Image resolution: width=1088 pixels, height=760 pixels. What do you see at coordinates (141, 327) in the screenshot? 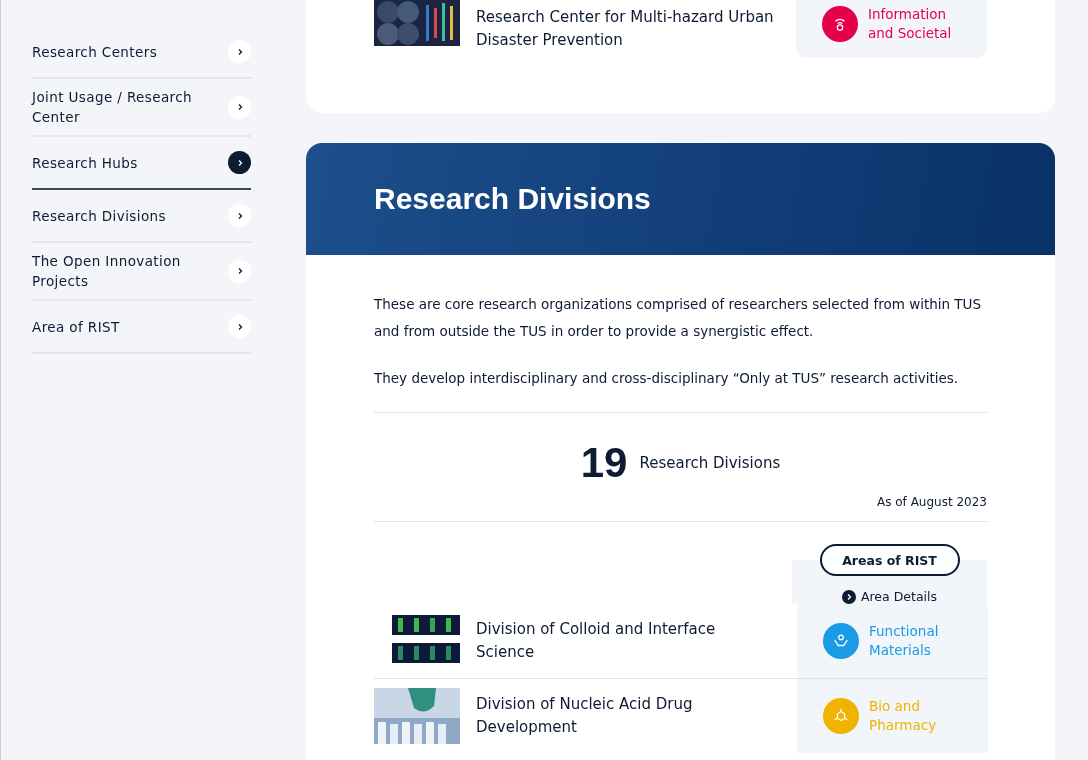
I see `sidebar-item: Area of RIST` at bounding box center [141, 327].